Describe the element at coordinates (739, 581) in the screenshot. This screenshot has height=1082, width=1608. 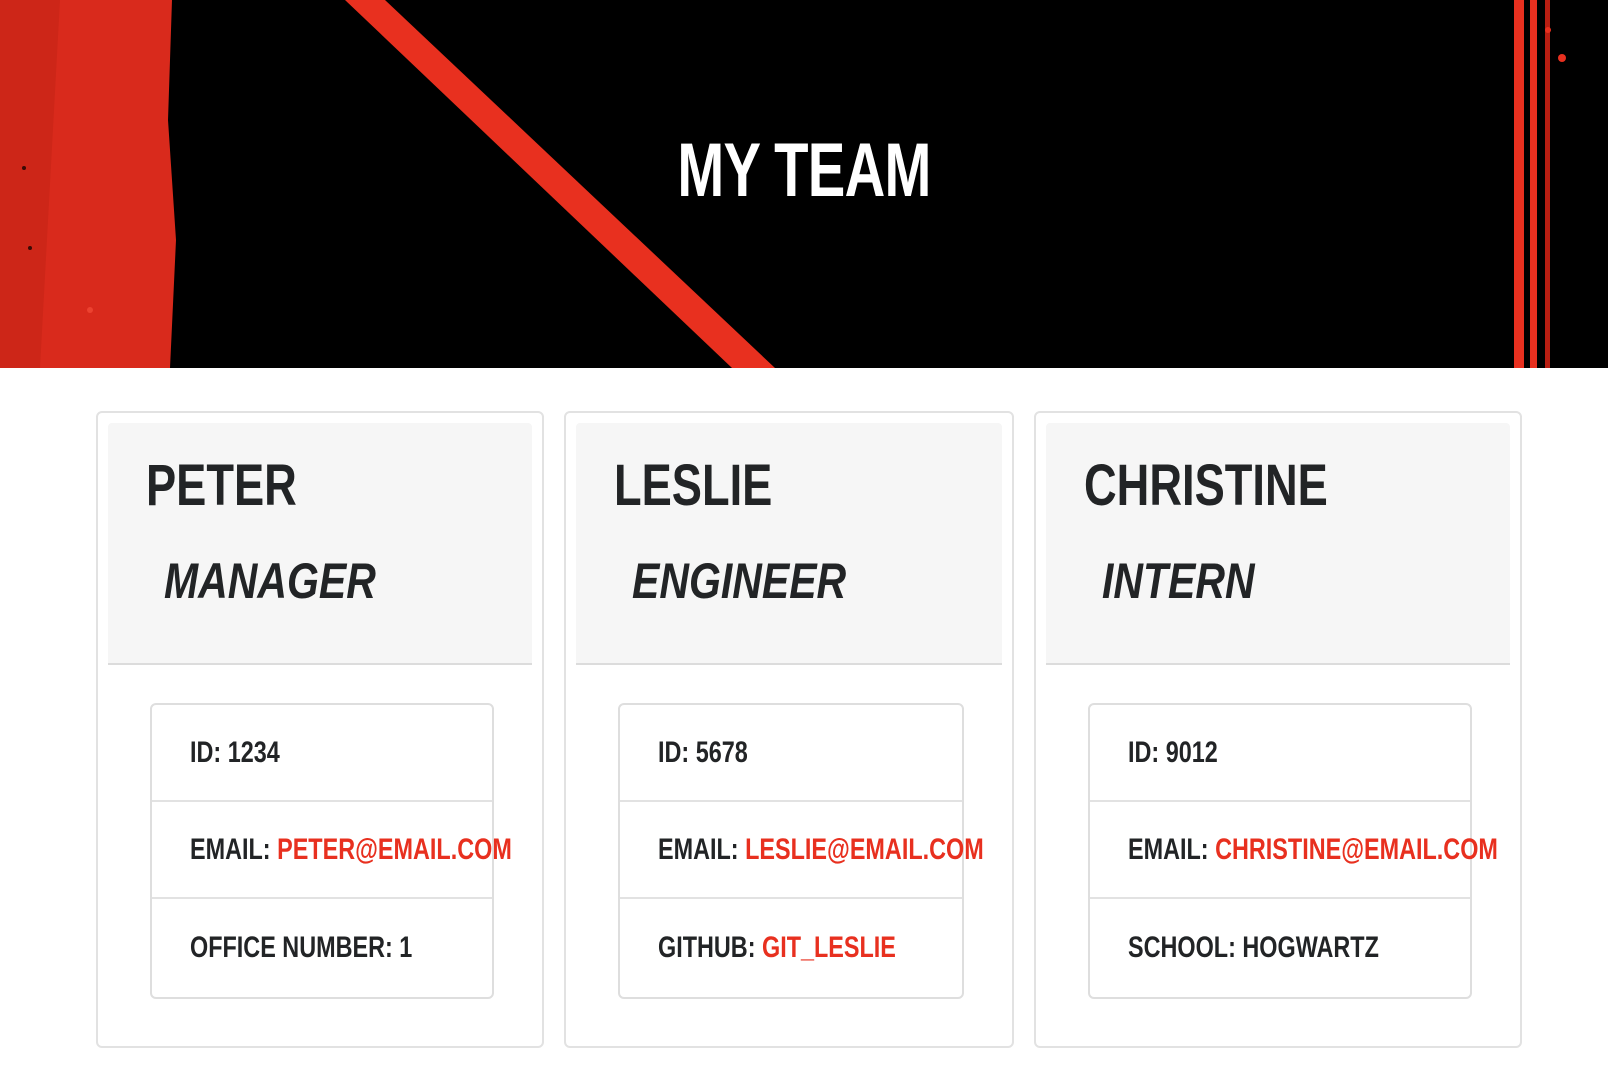
I see `employee-role: ENGINEER` at that location.